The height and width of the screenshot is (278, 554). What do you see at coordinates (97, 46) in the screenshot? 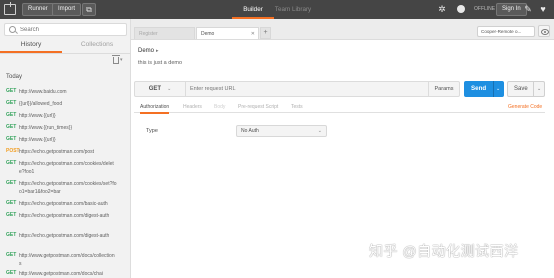
I see `tab-collections: Collections` at bounding box center [97, 46].